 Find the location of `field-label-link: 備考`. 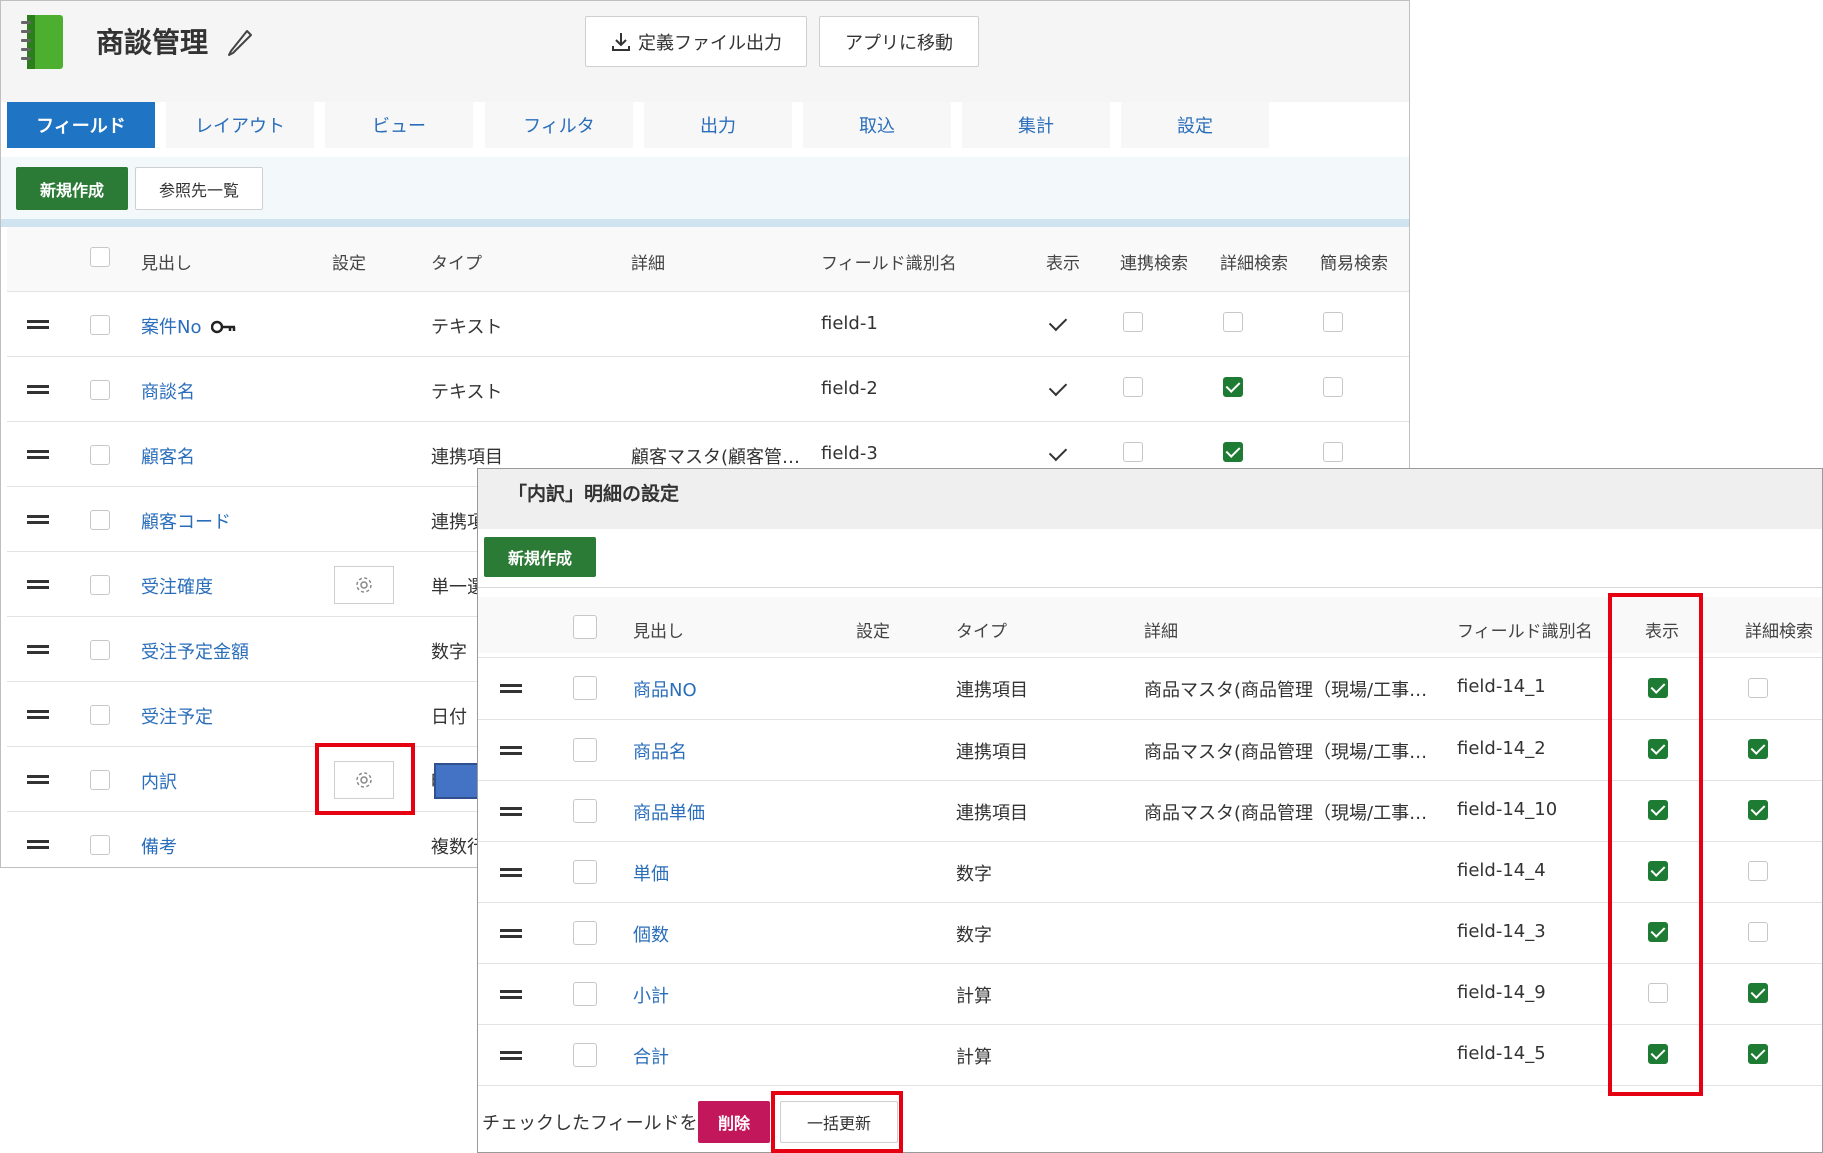

field-label-link: 備考 is located at coordinates (159, 846).